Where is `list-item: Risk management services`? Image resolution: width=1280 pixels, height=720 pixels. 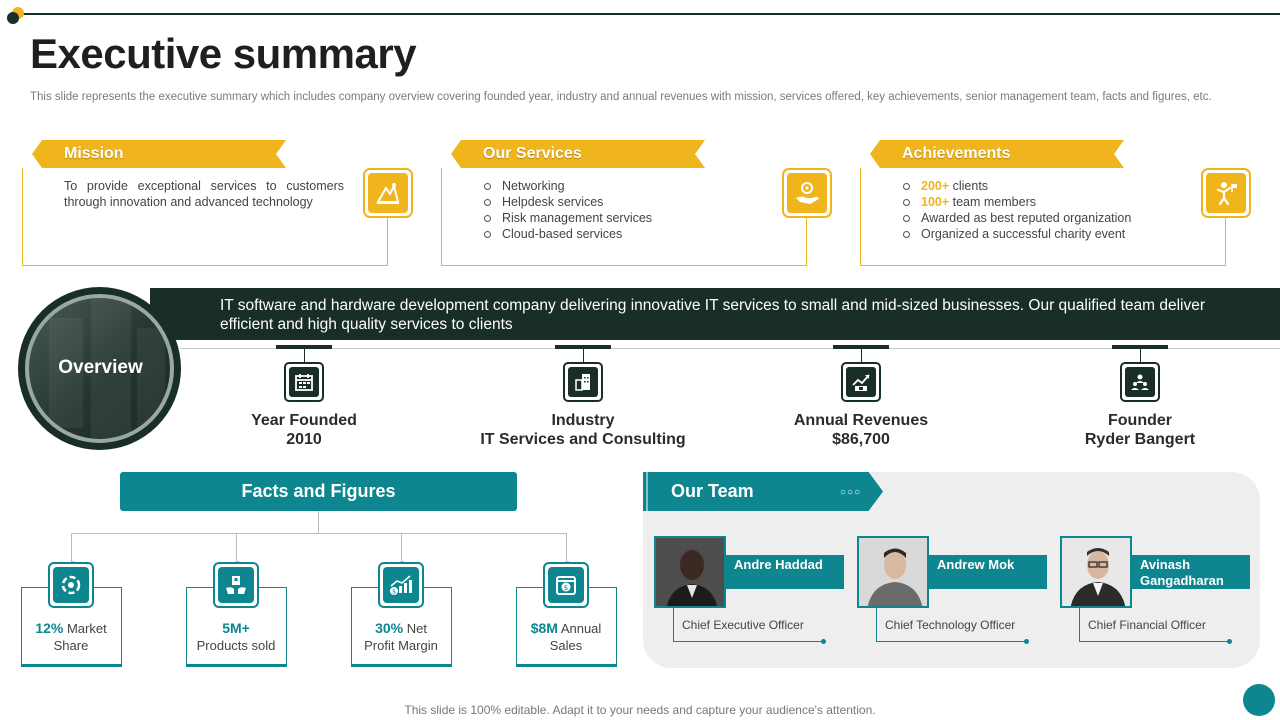 list-item: Risk management services is located at coordinates (567, 218).